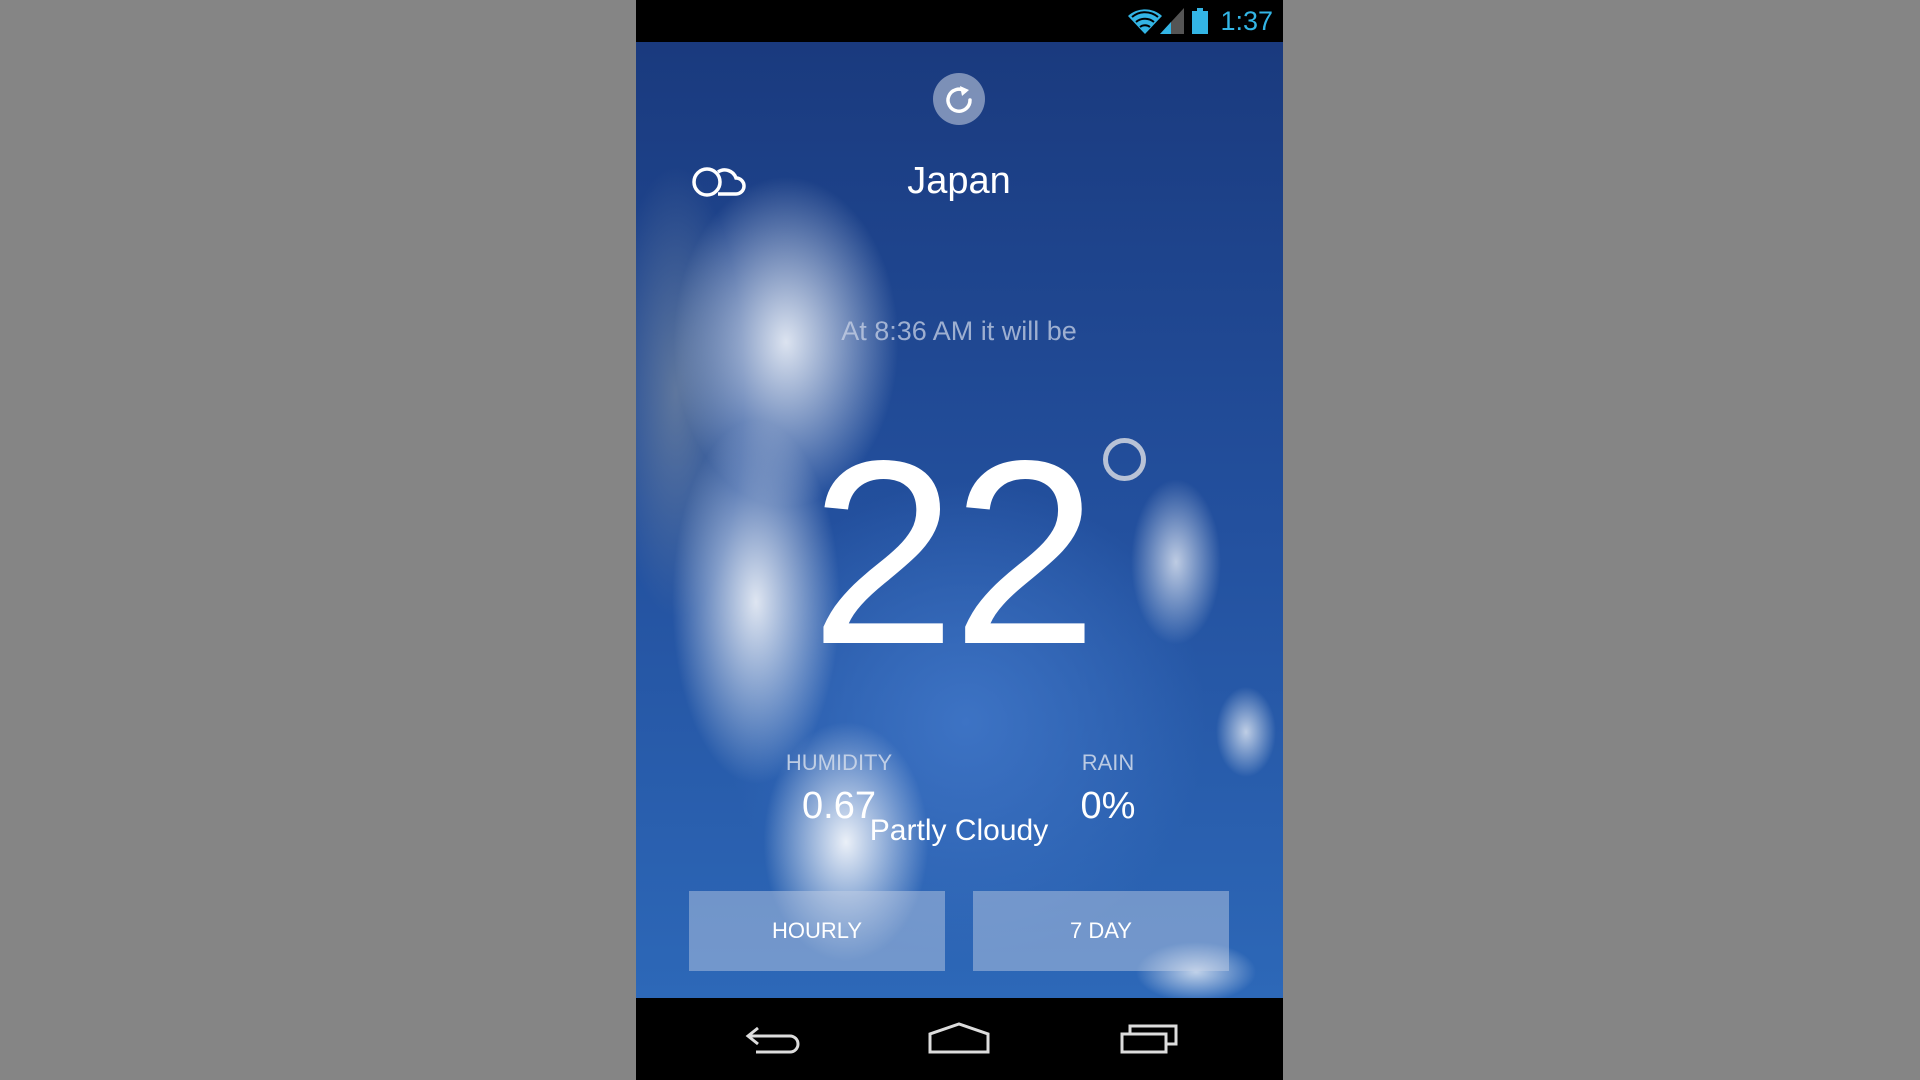 The height and width of the screenshot is (1080, 1920). I want to click on city-name: Japan, so click(959, 181).